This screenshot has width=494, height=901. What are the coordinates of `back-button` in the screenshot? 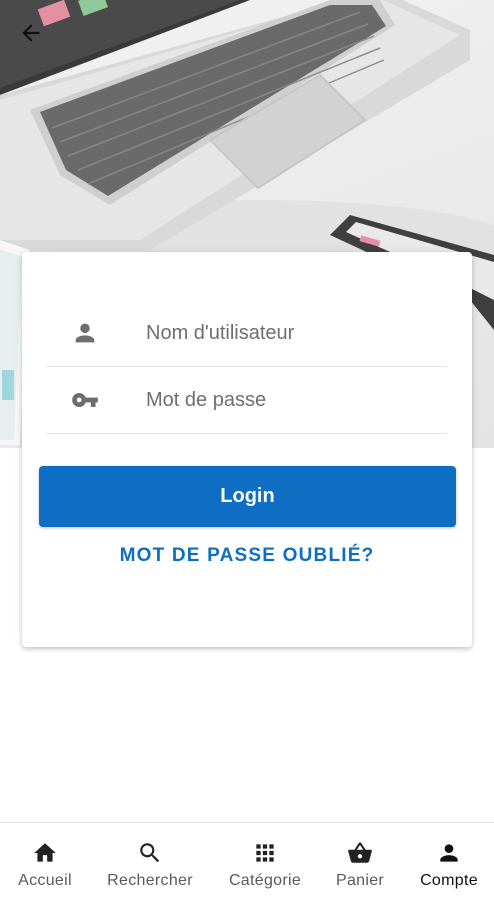 It's located at (38, 40).